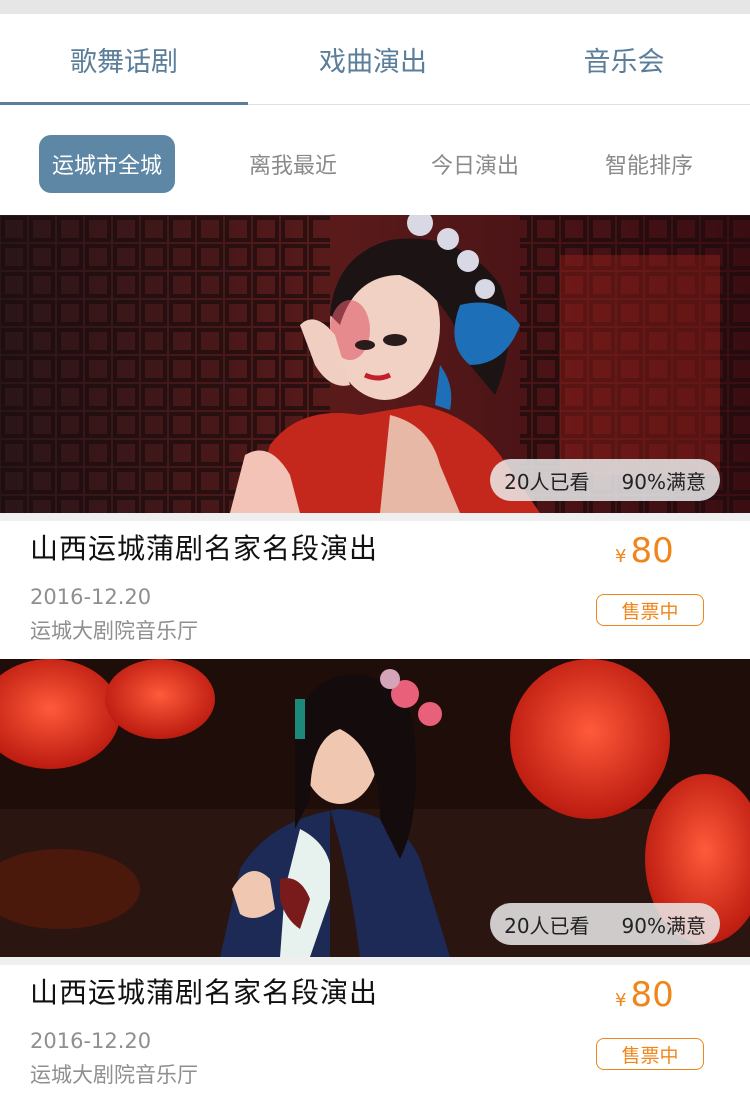 The image size is (750, 1103). I want to click on tab-opera: 戏曲演出, so click(373, 59).